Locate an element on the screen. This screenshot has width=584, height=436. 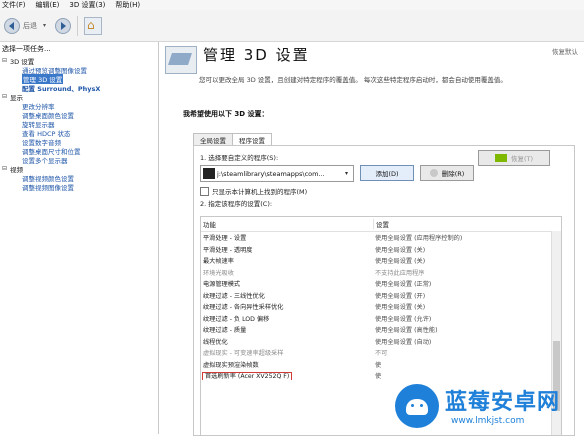
feature-cell: 最大帧速率 is located at coordinates (287, 260).